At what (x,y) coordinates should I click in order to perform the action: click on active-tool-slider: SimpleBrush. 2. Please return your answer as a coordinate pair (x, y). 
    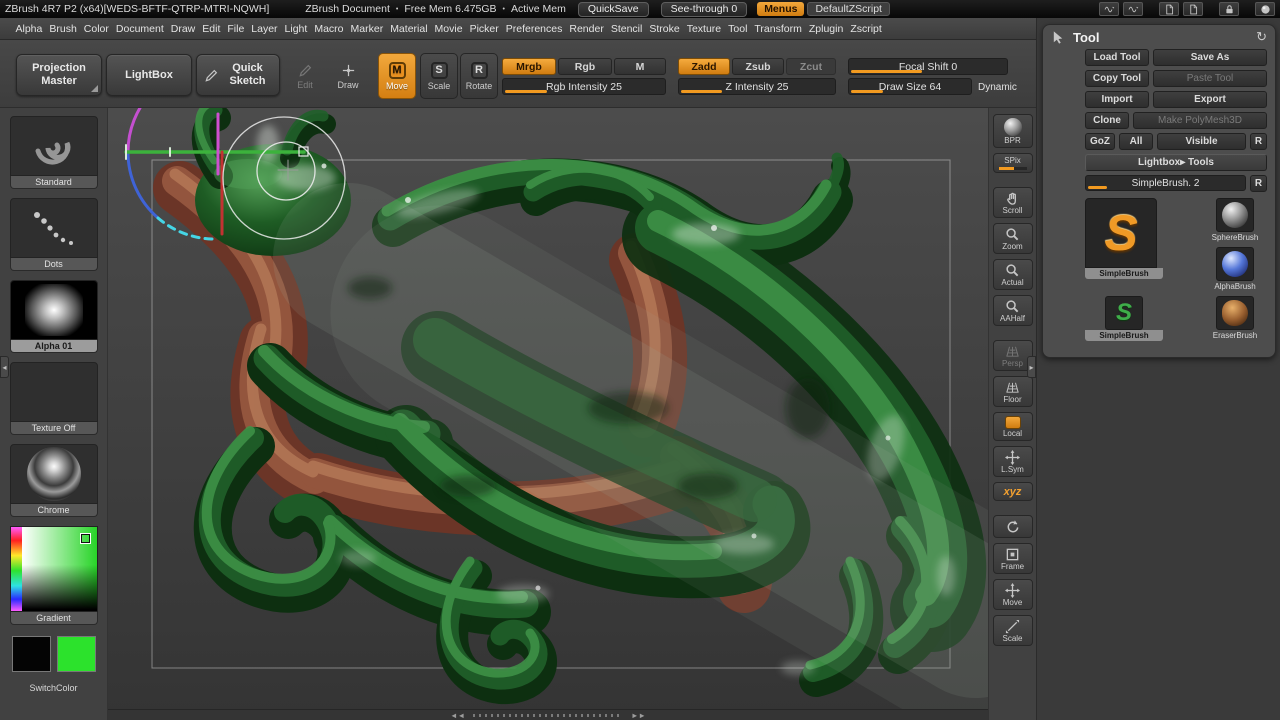
    Looking at the image, I should click on (1165, 183).